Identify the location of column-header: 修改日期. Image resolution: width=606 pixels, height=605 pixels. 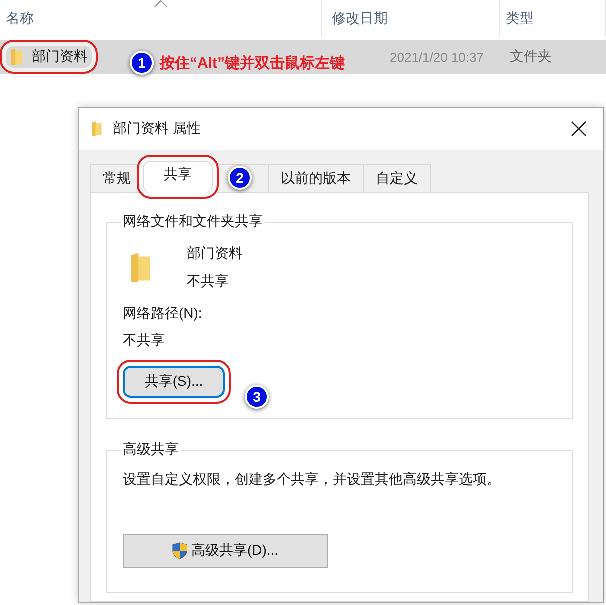
(411, 18).